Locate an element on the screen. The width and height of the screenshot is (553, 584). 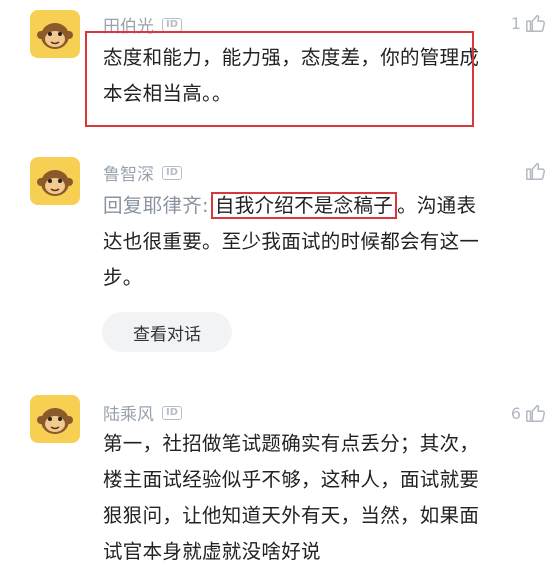
username: 陆乘风 is located at coordinates (128, 412).